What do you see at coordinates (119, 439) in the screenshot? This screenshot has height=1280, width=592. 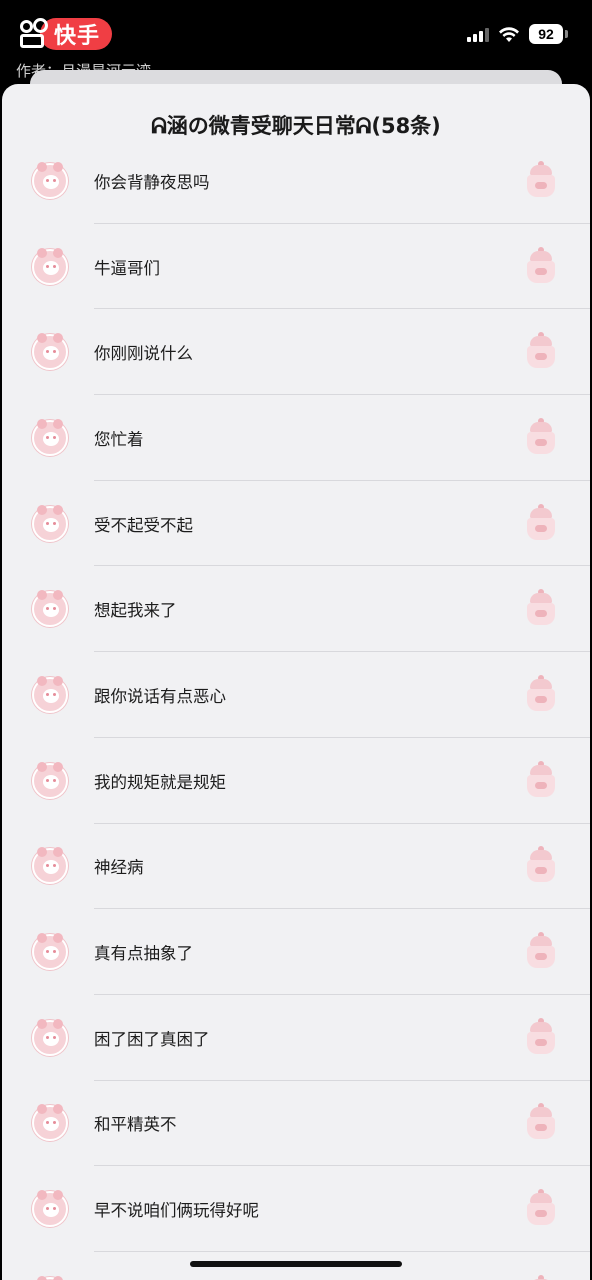 I see `message-text: 您忙着` at bounding box center [119, 439].